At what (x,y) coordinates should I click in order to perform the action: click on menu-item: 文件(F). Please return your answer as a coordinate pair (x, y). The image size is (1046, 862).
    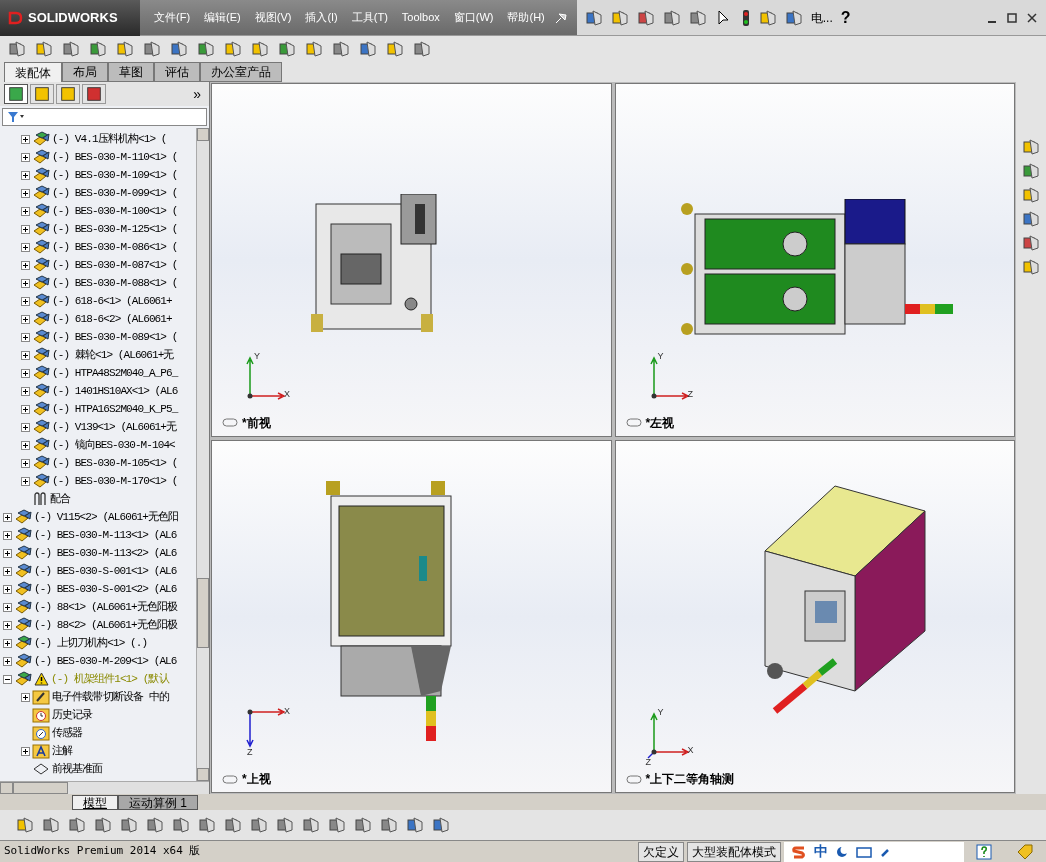
    Looking at the image, I should click on (172, 17).